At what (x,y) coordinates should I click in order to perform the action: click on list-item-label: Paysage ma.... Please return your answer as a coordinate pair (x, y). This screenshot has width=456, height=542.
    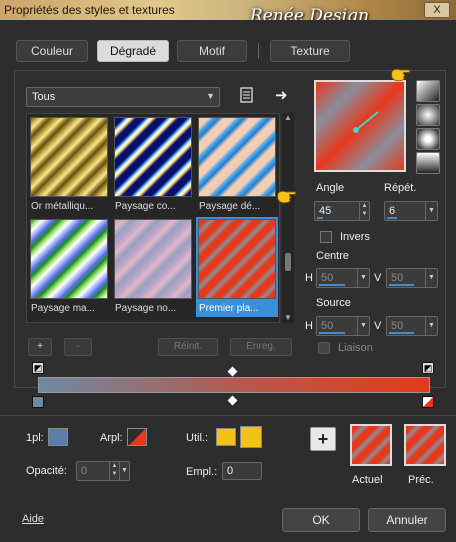
    Looking at the image, I should click on (63, 308).